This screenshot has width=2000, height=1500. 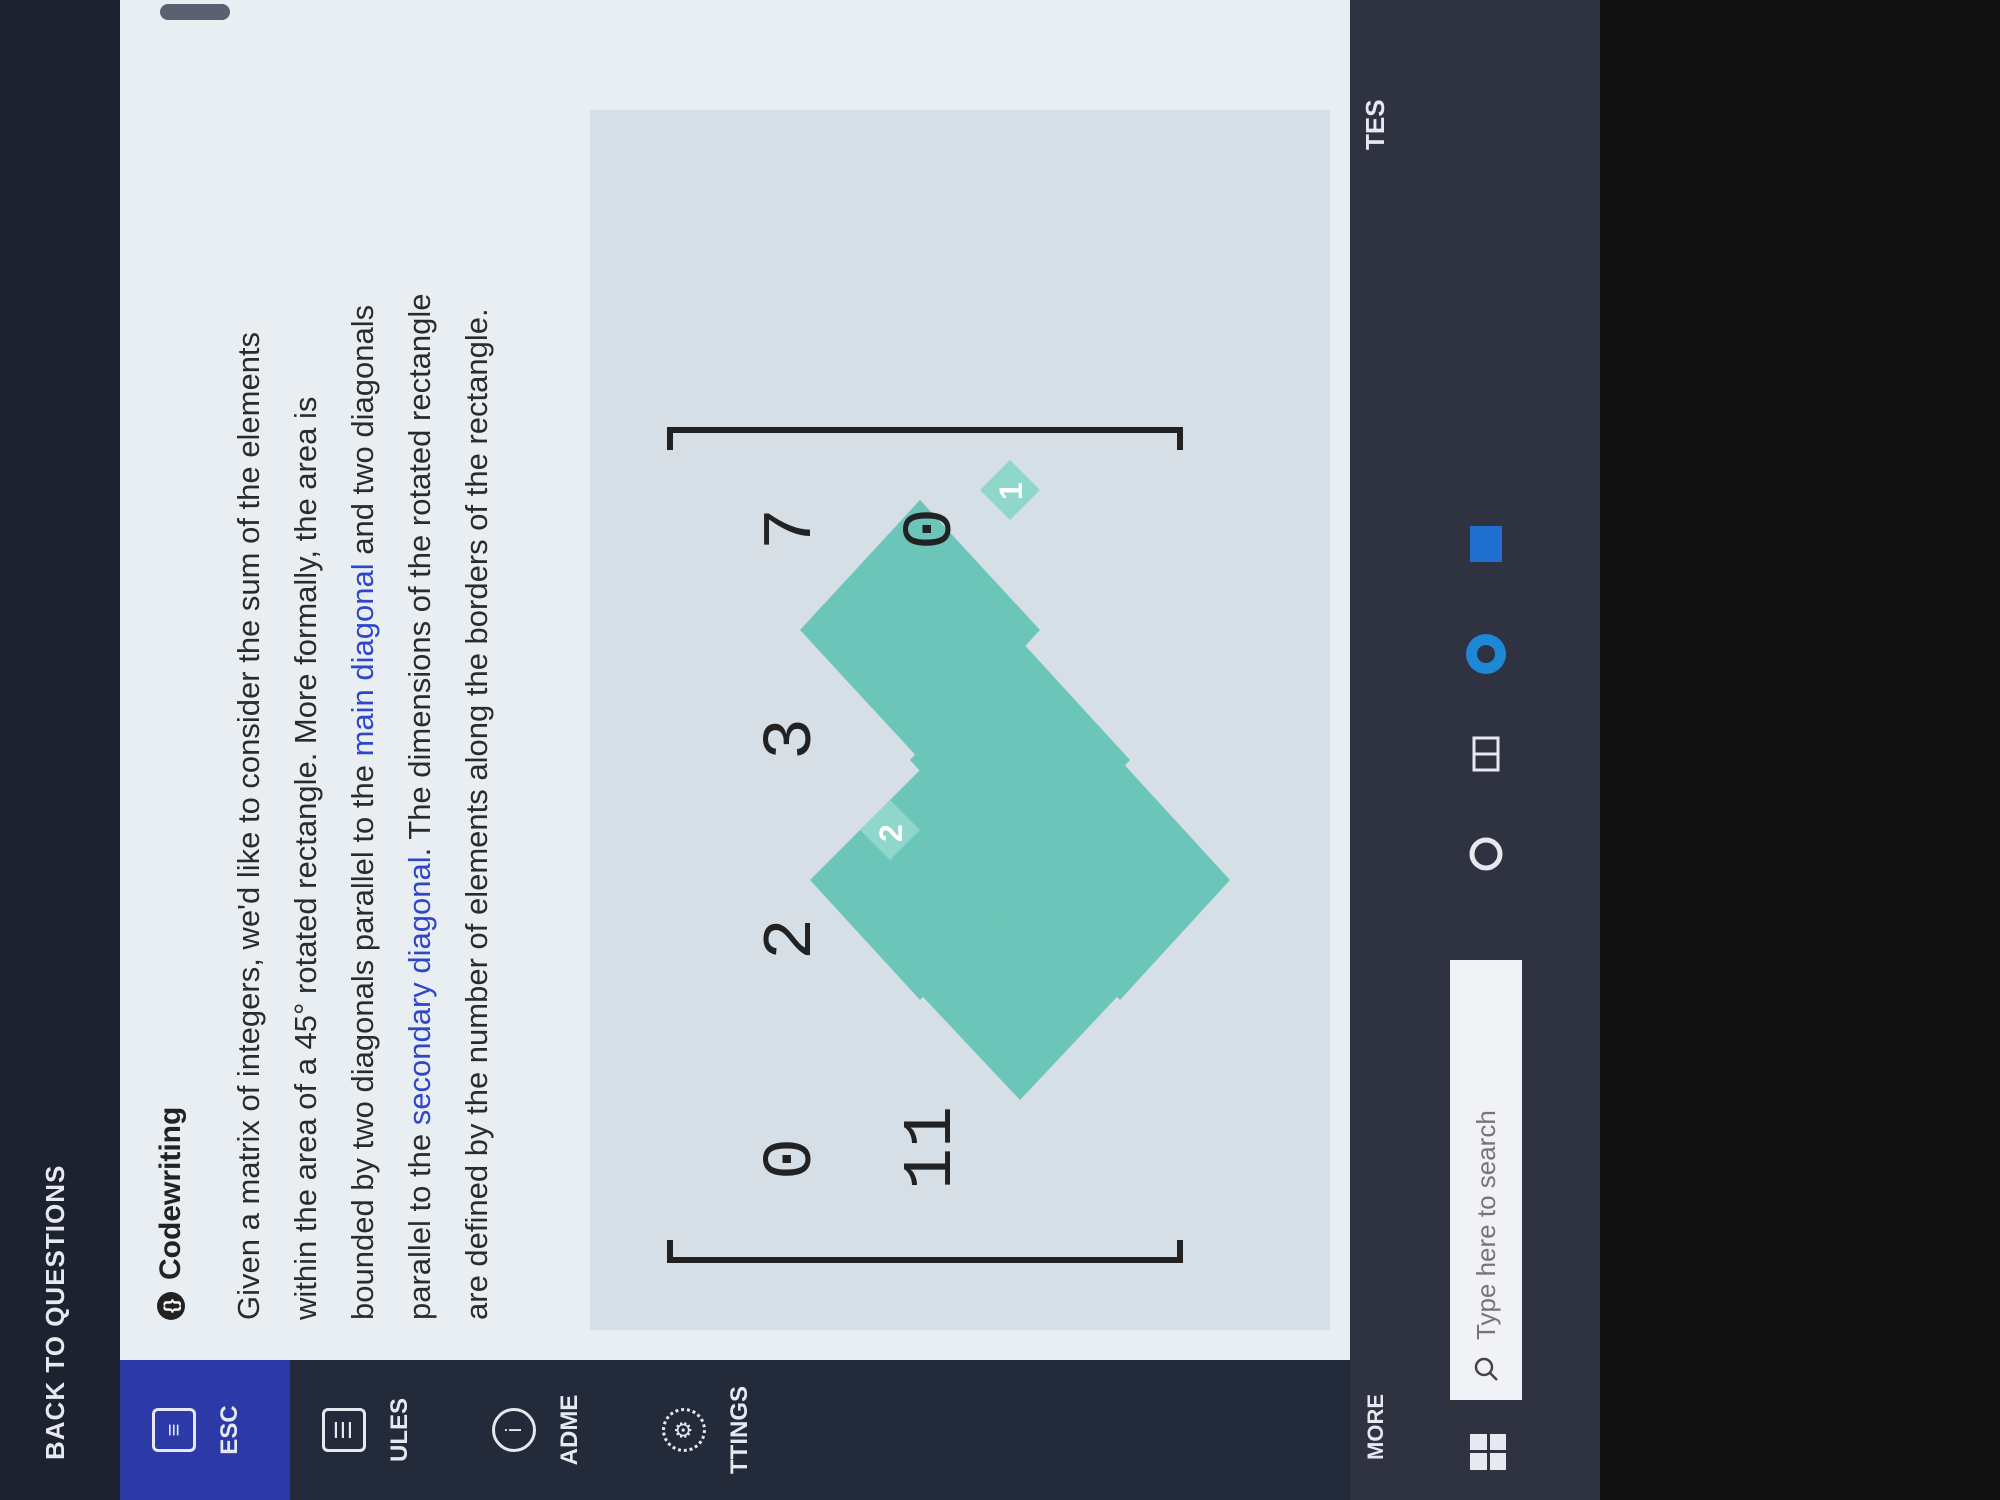 What do you see at coordinates (171, 1306) in the screenshot?
I see `code-icon: {}` at bounding box center [171, 1306].